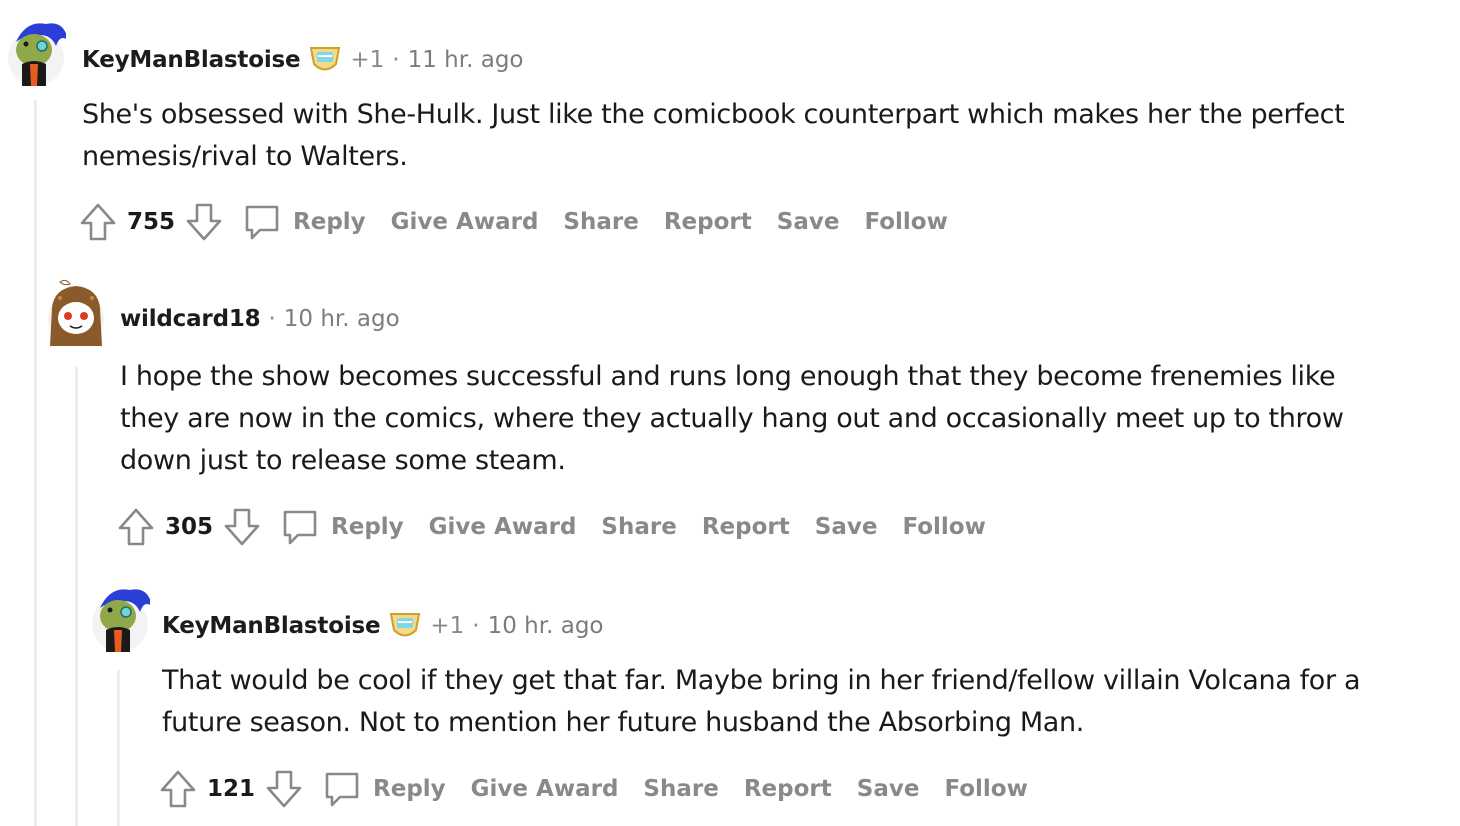 The image size is (1460, 826). I want to click on owl-hood-avatar-icon, so click(76, 314).